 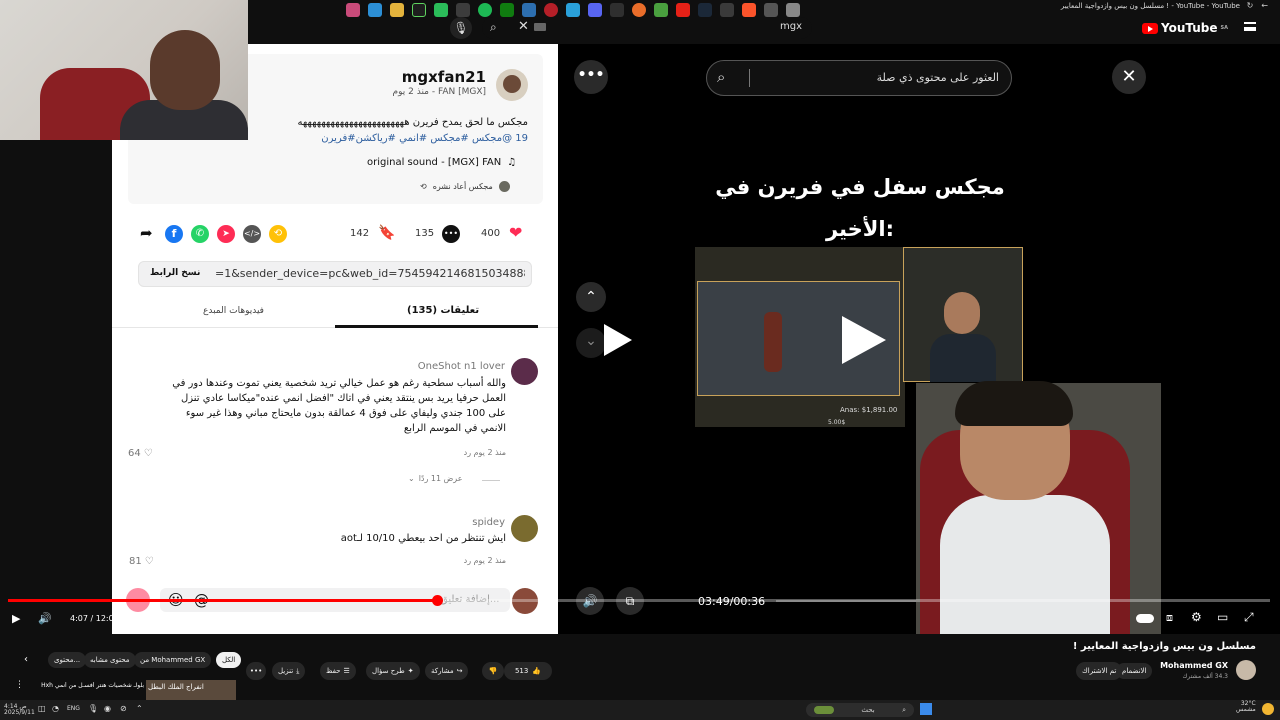 What do you see at coordinates (1250, 26) in the screenshot?
I see `hamburger-menu-icon` at bounding box center [1250, 26].